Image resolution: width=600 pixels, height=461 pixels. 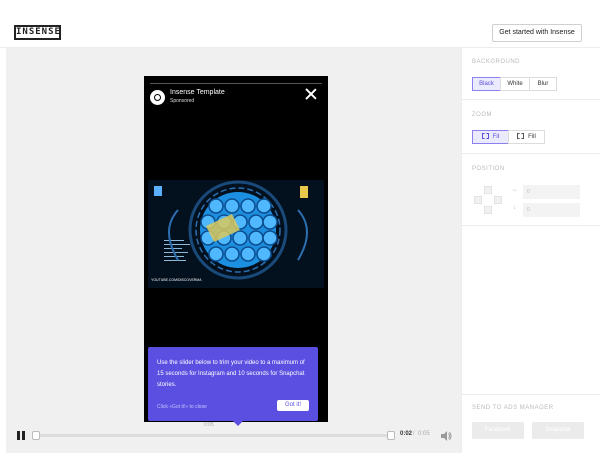 What do you see at coordinates (238, 423) in the screenshot?
I see `tooltip-arrow` at bounding box center [238, 423].